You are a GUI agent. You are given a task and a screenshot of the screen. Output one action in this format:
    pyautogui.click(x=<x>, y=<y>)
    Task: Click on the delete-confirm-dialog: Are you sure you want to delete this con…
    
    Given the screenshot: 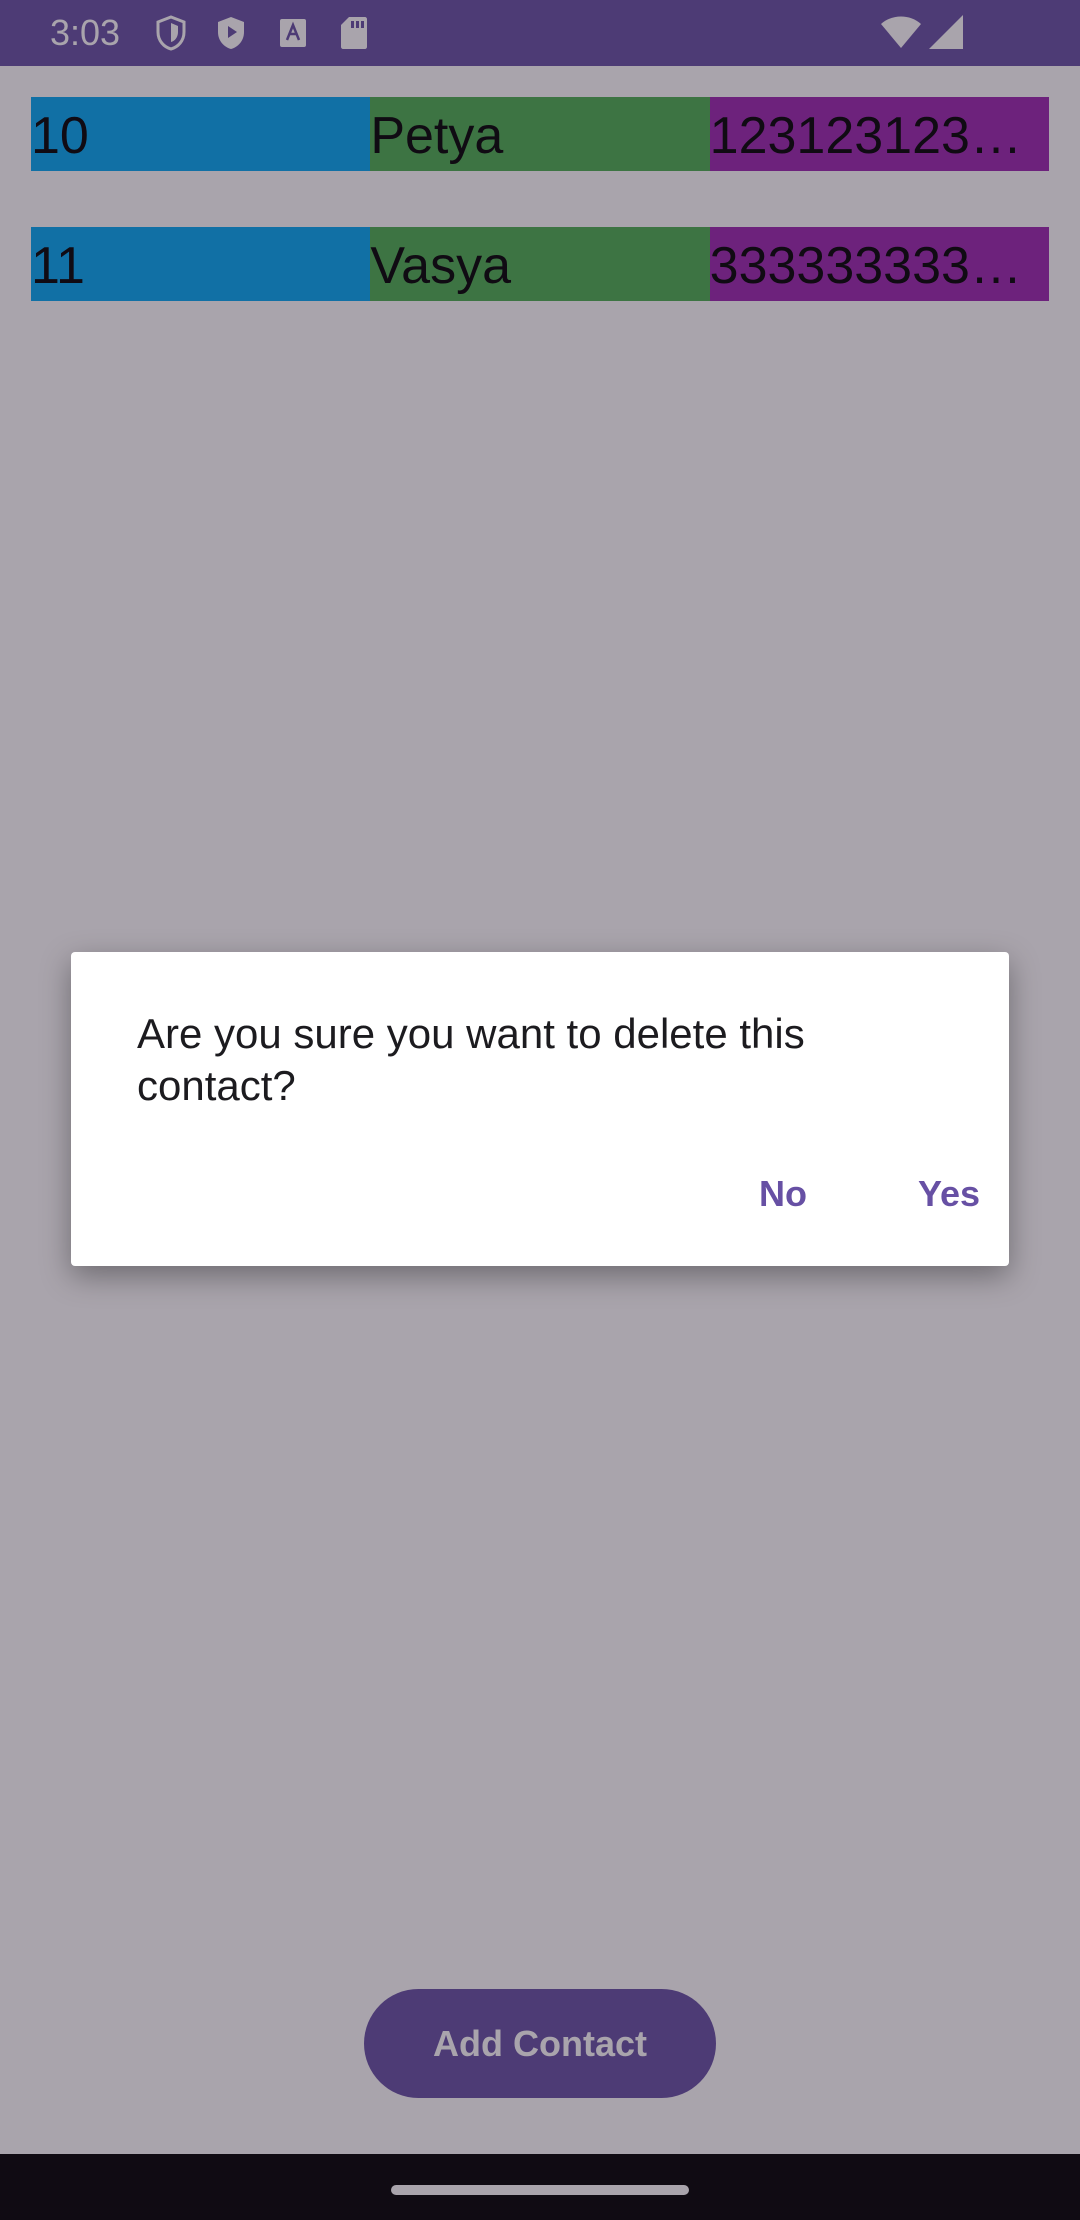 What is the action you would take?
    pyautogui.click(x=540, y=1109)
    